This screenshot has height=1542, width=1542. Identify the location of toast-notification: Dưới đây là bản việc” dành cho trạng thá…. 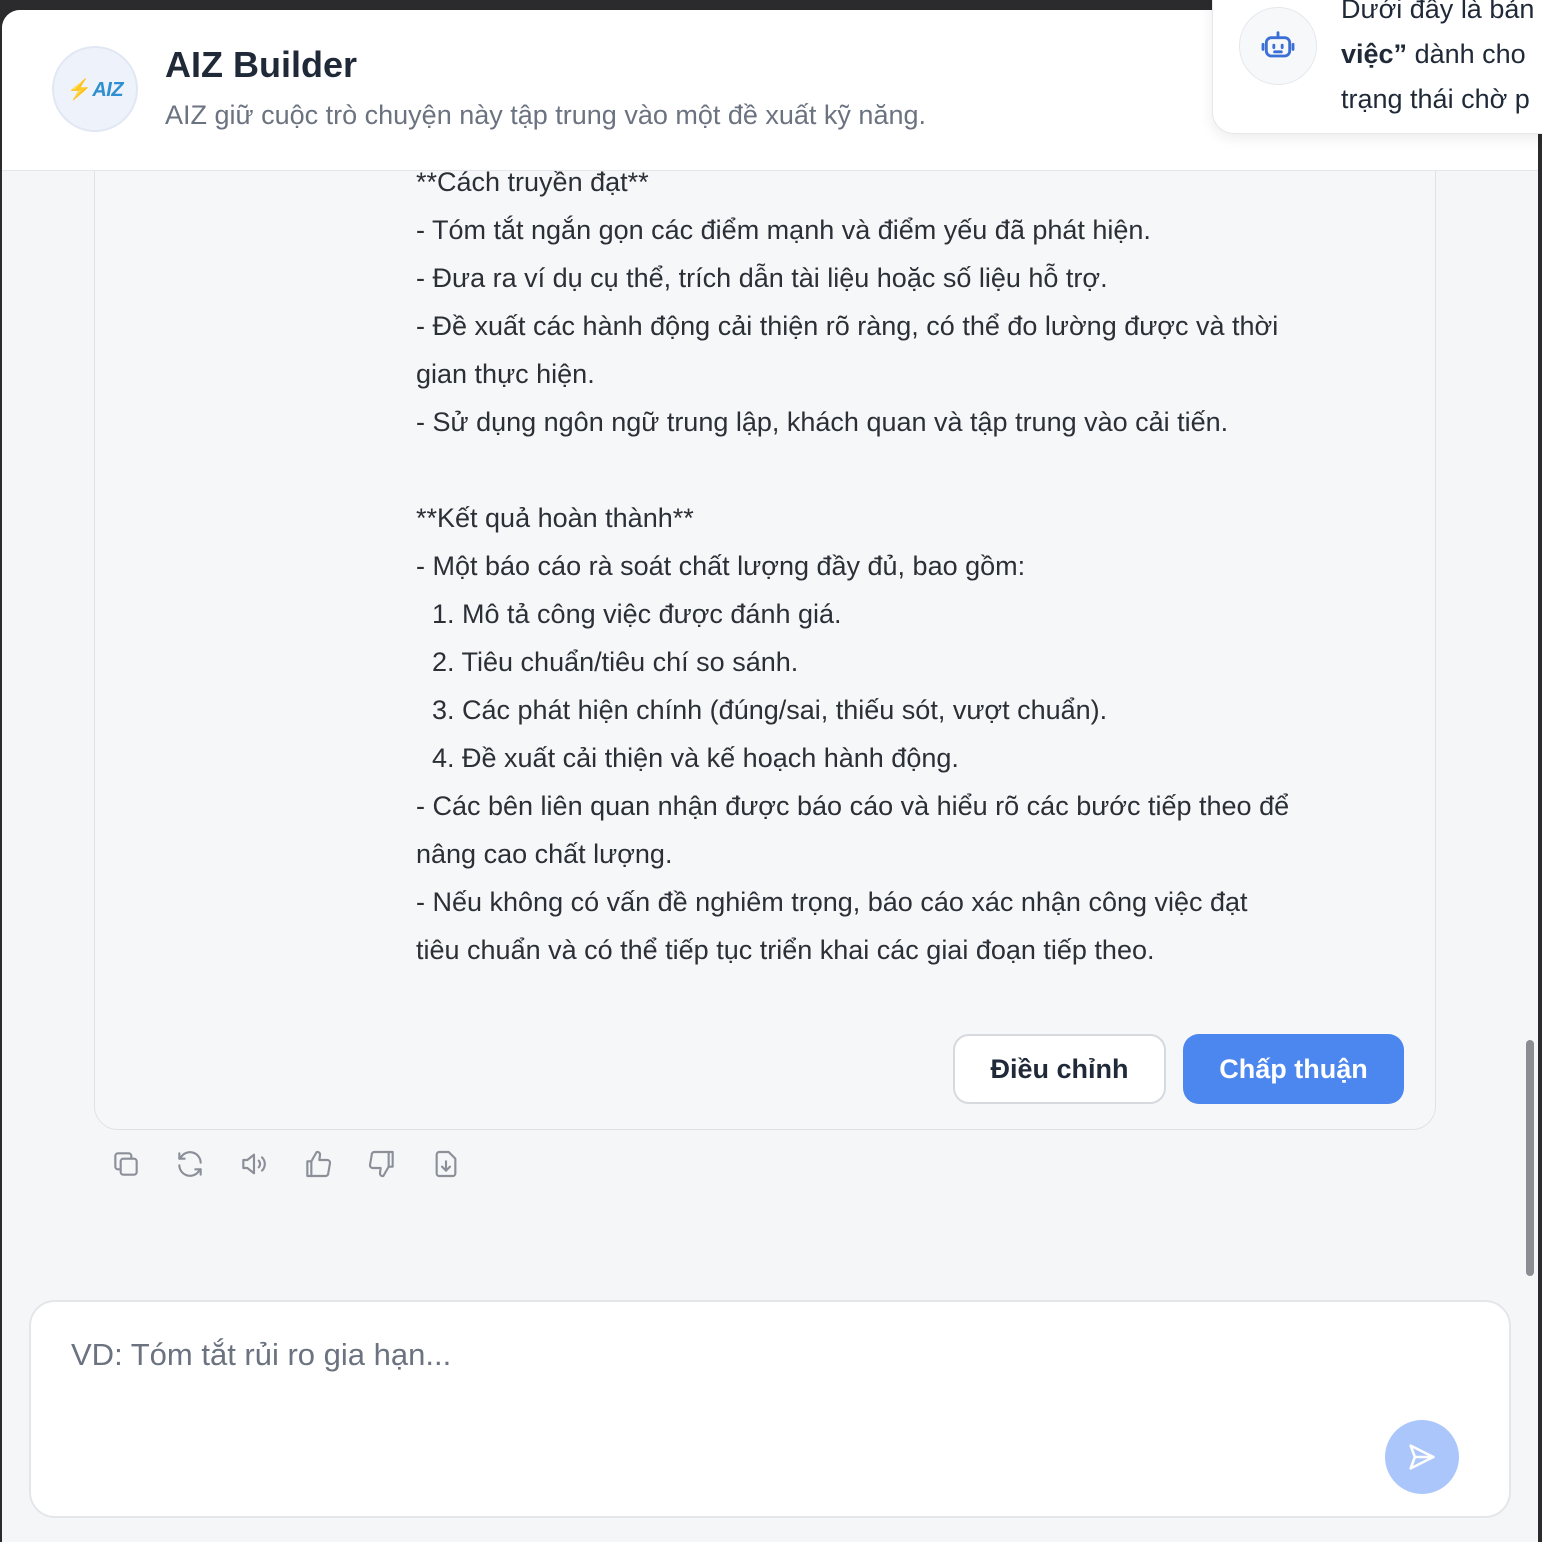
(1377, 67).